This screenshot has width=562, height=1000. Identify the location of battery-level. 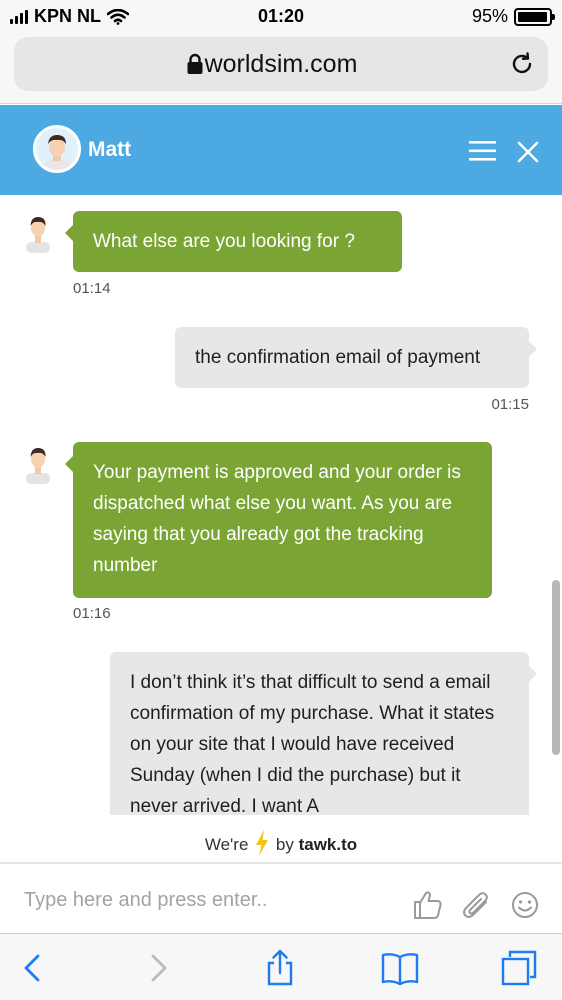
(532, 16).